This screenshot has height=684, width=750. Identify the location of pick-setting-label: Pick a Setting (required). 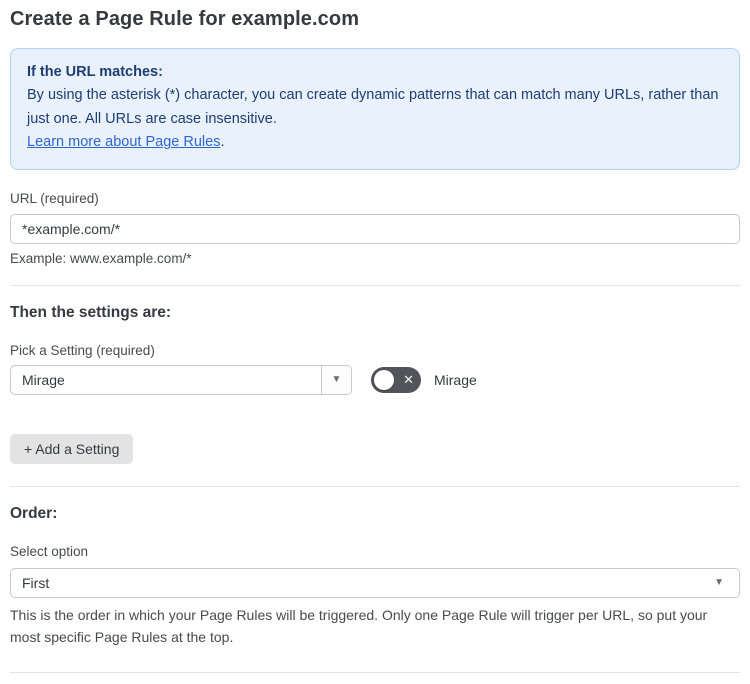
(82, 350).